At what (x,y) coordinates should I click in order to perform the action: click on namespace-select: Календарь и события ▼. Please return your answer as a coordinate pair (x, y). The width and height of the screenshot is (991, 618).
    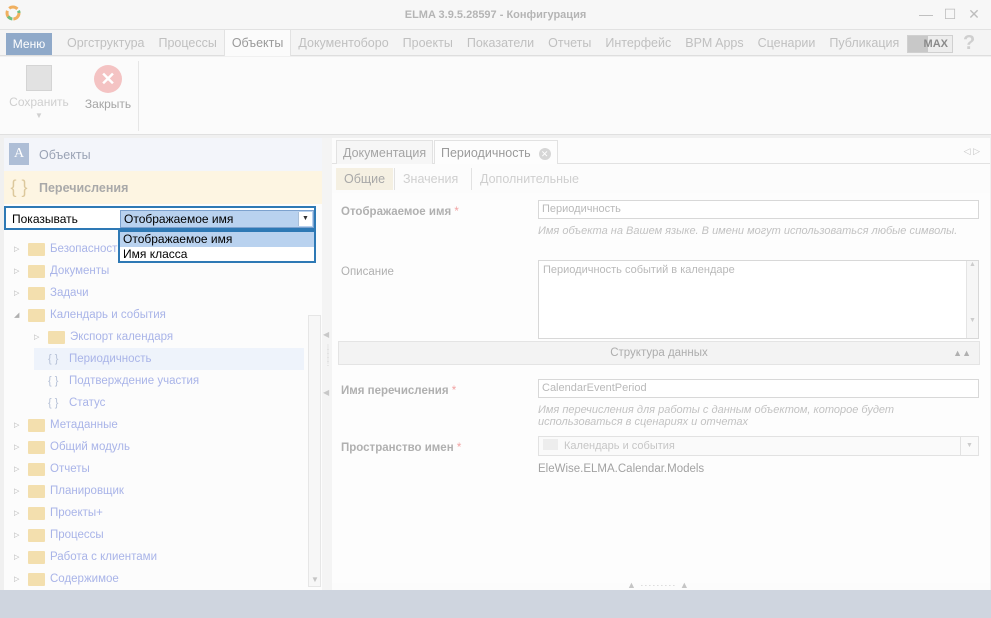
    Looking at the image, I should click on (758, 446).